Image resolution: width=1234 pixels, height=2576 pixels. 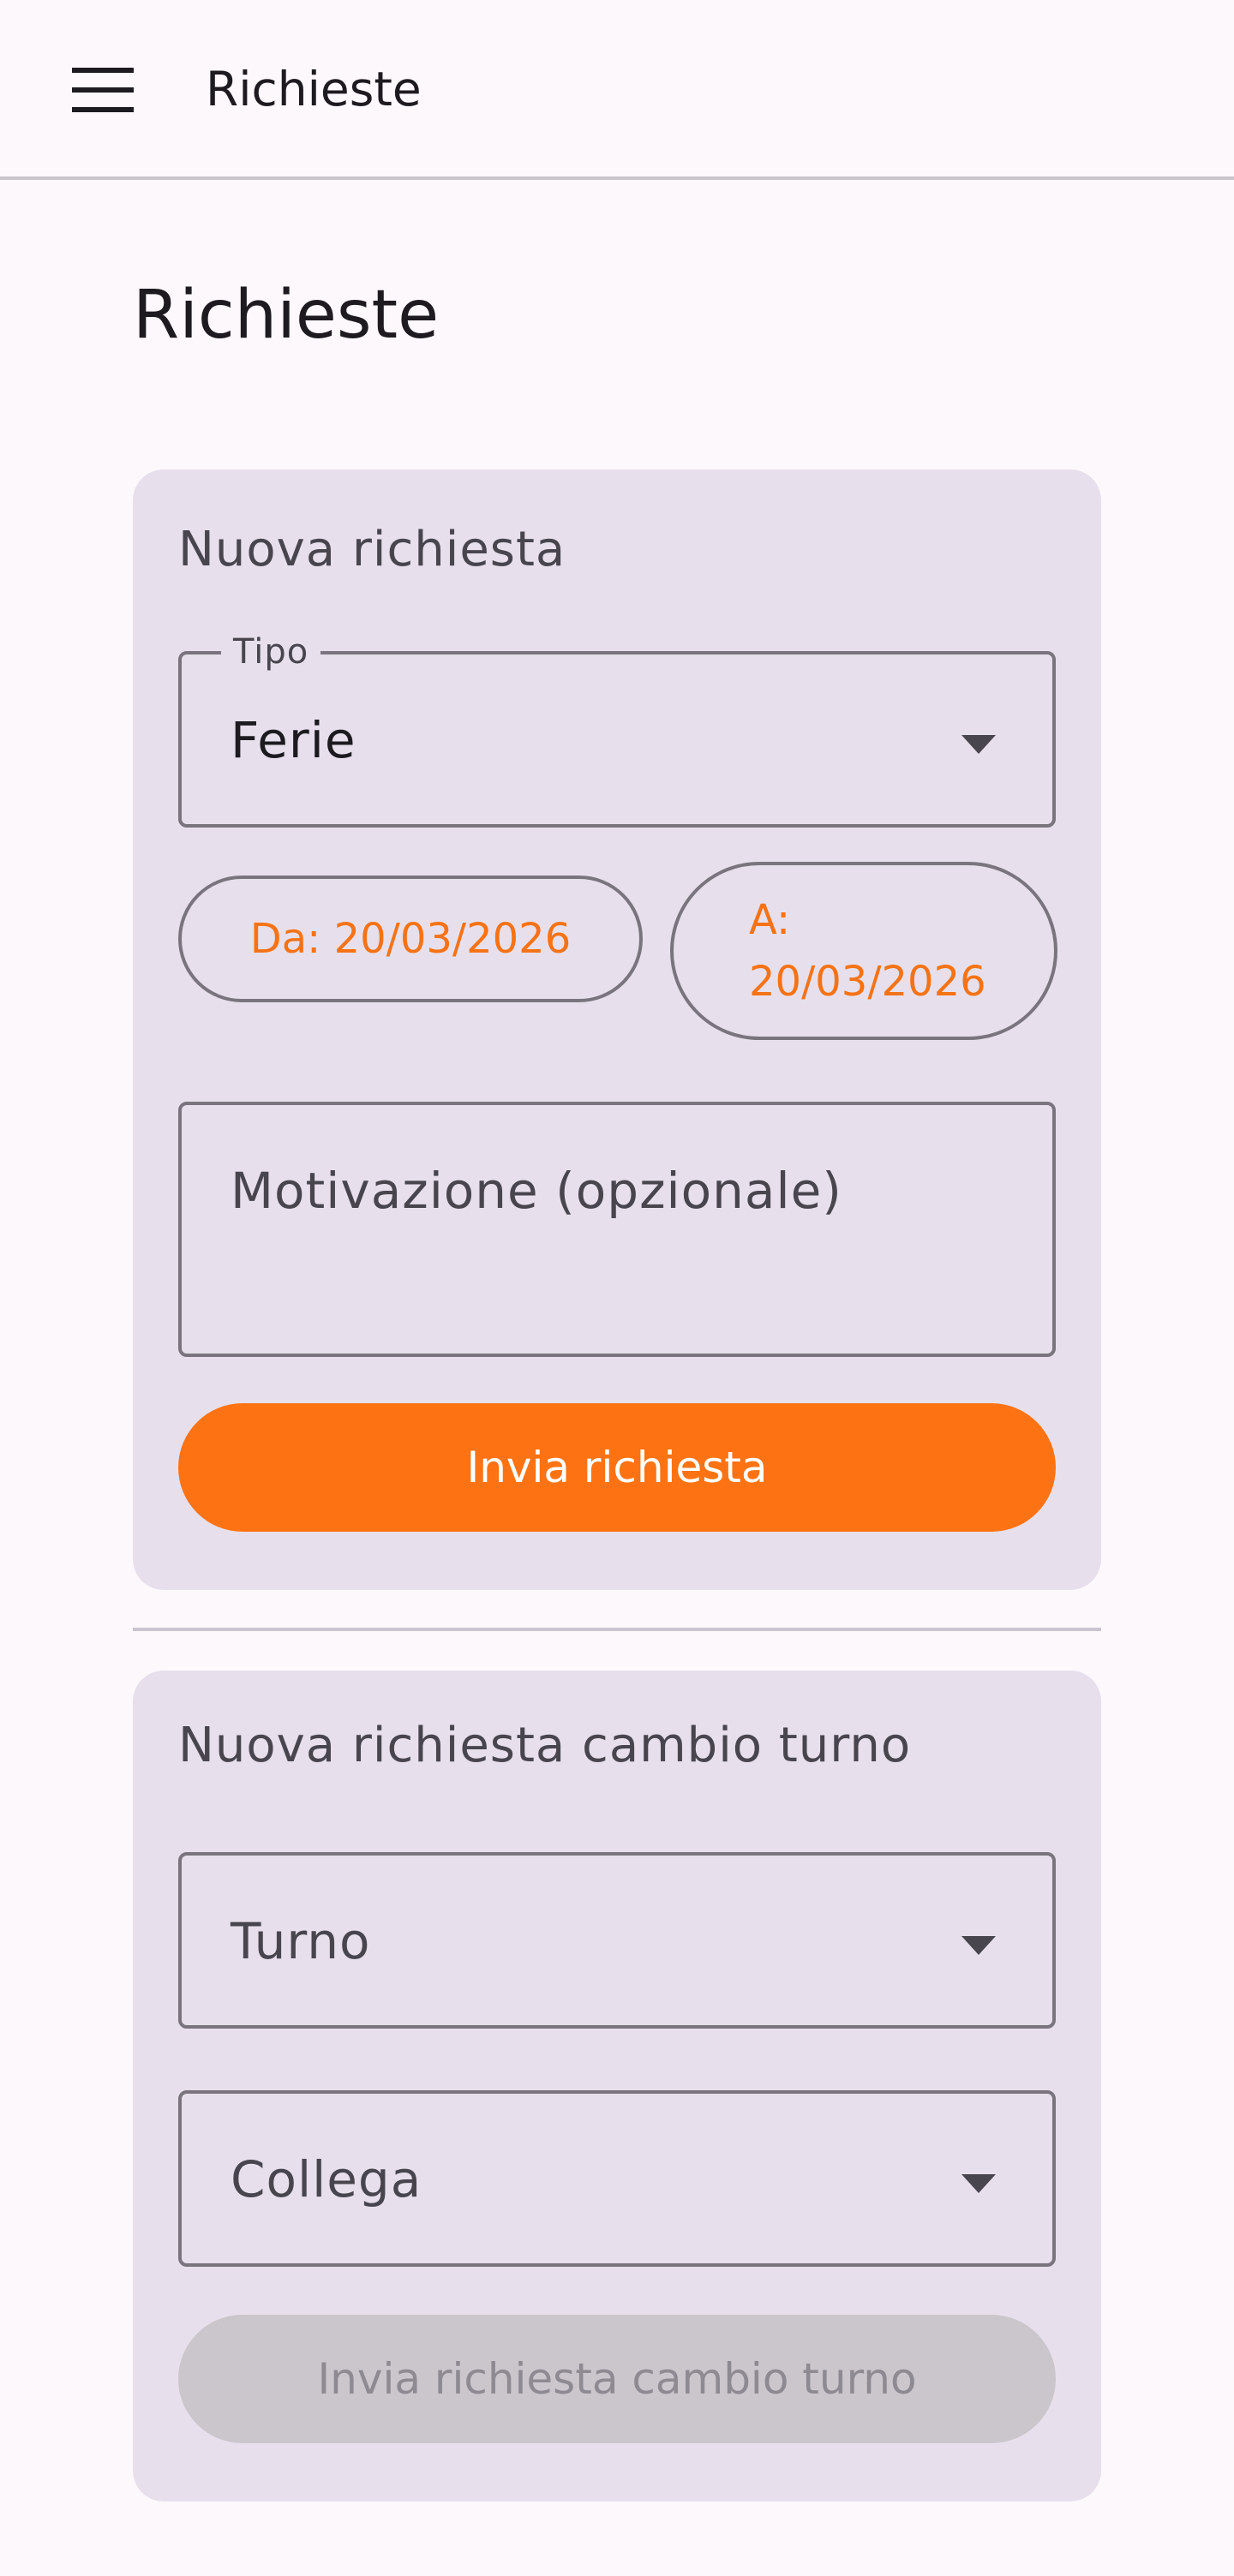 What do you see at coordinates (617, 729) in the screenshot?
I see `type-select: Tipo Ferie` at bounding box center [617, 729].